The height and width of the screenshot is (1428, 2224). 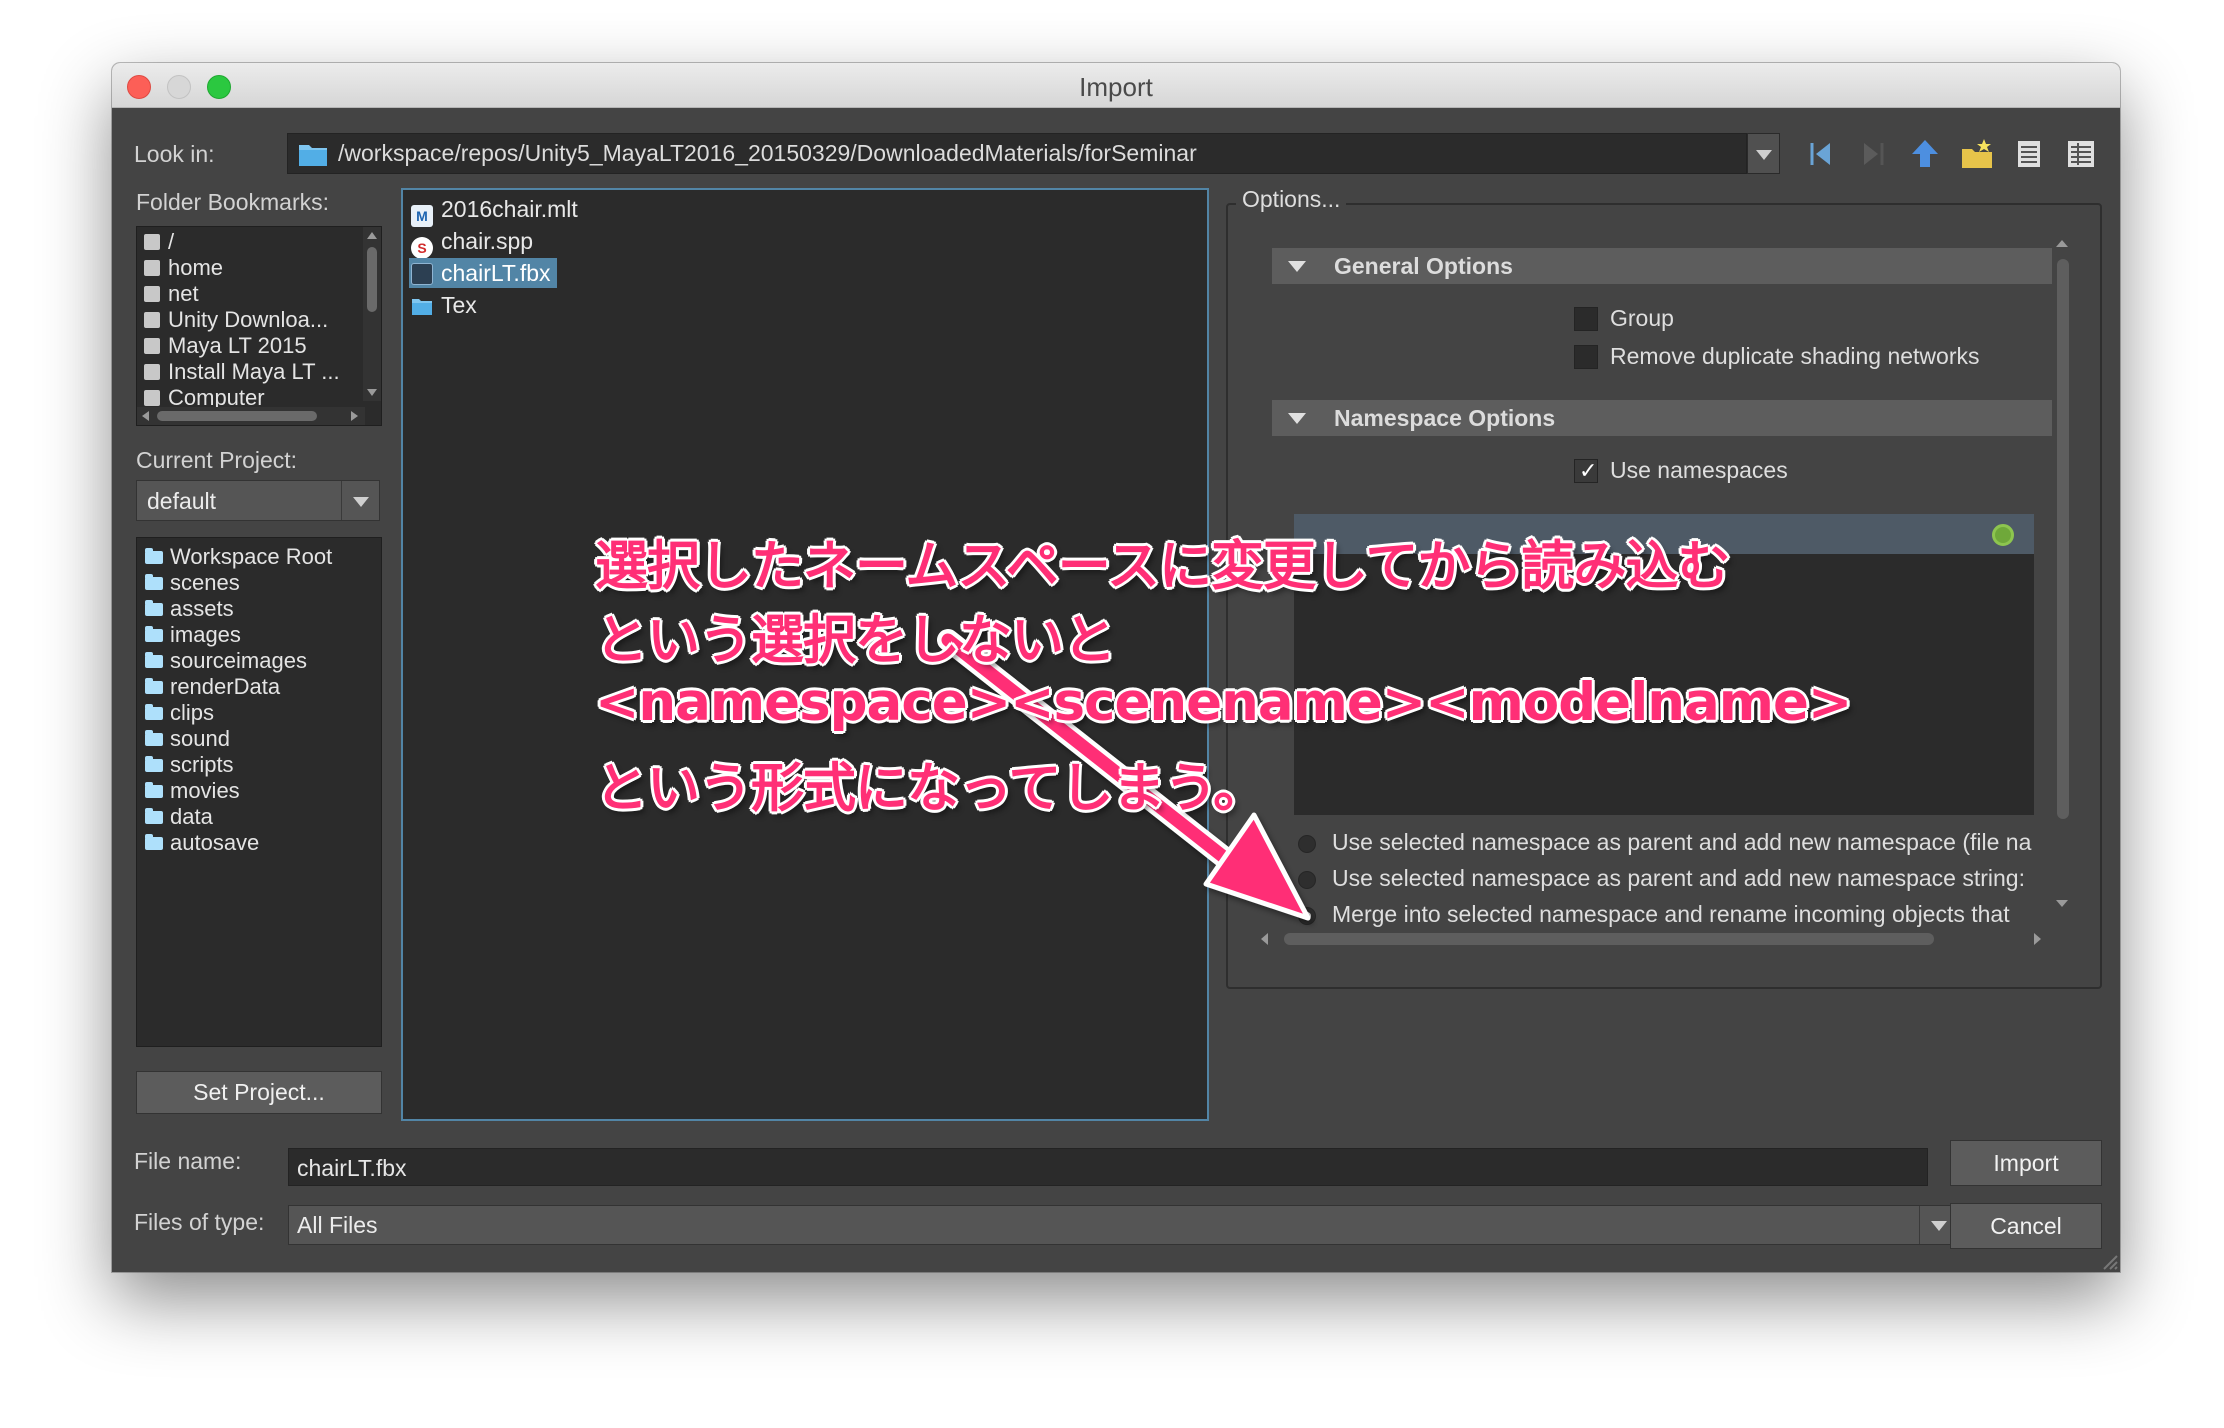 What do you see at coordinates (2003, 535) in the screenshot?
I see `namespace-status-icon` at bounding box center [2003, 535].